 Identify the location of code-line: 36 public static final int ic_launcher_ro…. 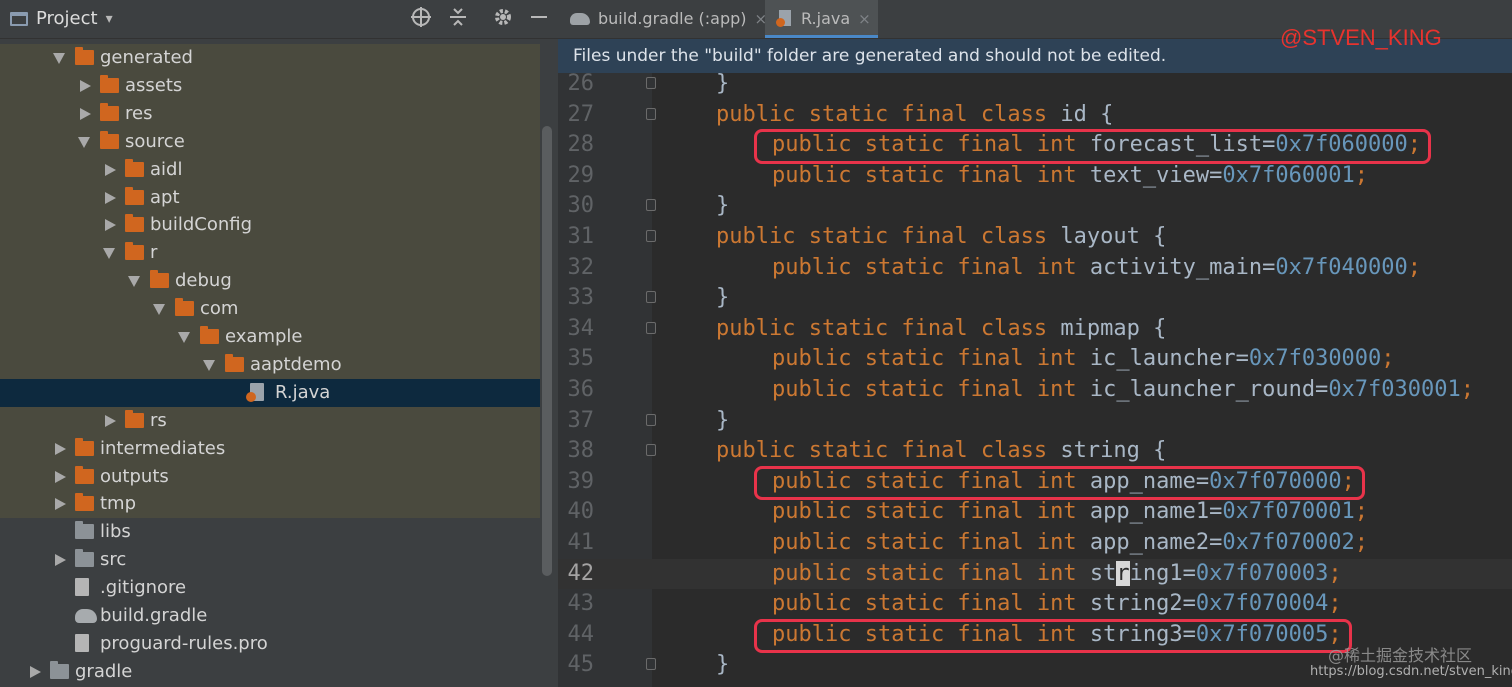
(1035, 390).